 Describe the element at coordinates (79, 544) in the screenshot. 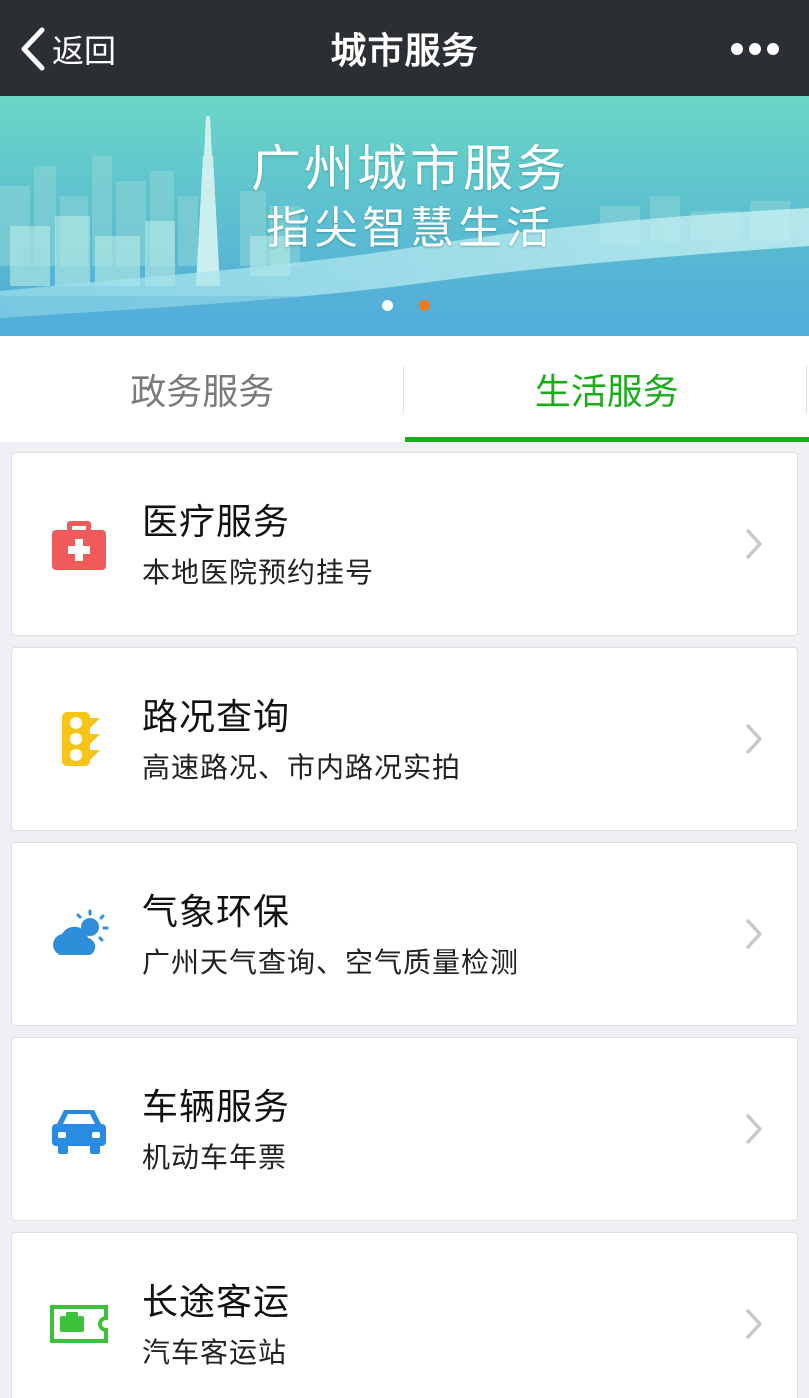

I see `medical-kit-icon` at that location.